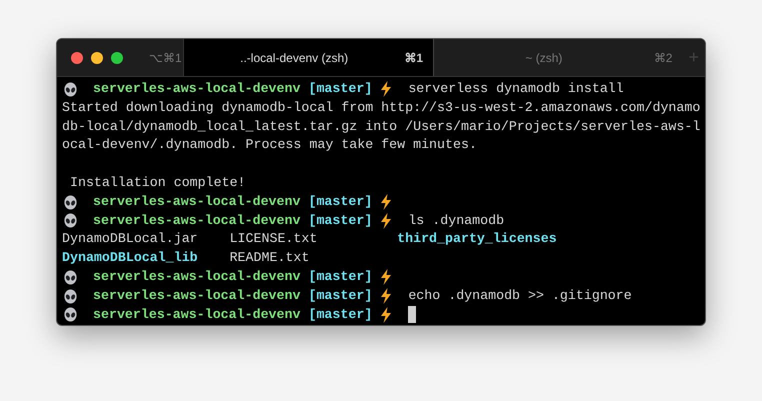 This screenshot has width=762, height=401. What do you see at coordinates (77, 58) in the screenshot?
I see `close-button` at bounding box center [77, 58].